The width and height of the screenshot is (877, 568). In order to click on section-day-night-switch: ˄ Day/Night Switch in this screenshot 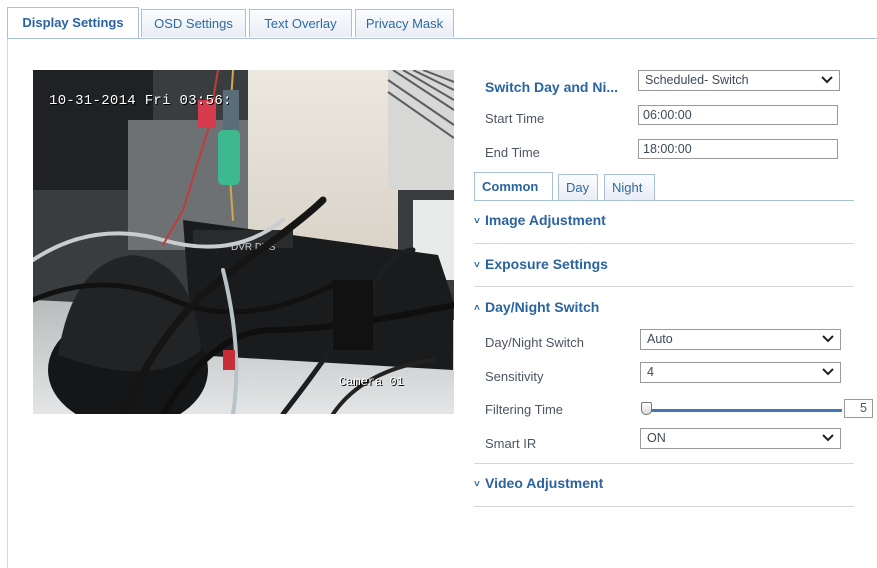, I will do `click(536, 307)`.